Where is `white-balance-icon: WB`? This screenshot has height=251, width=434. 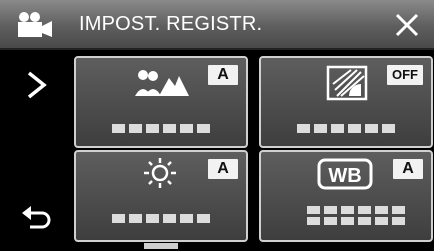 white-balance-icon: WB is located at coordinates (345, 174).